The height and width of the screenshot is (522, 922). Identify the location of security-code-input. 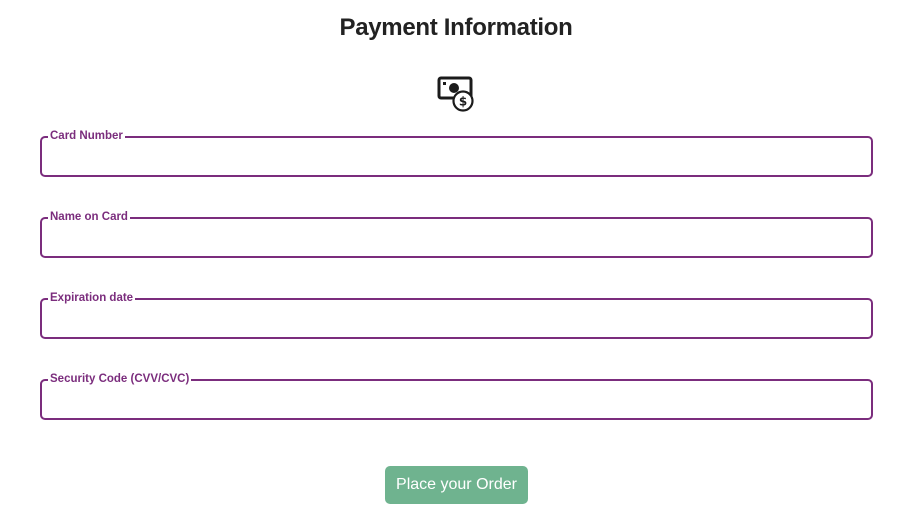
(456, 399).